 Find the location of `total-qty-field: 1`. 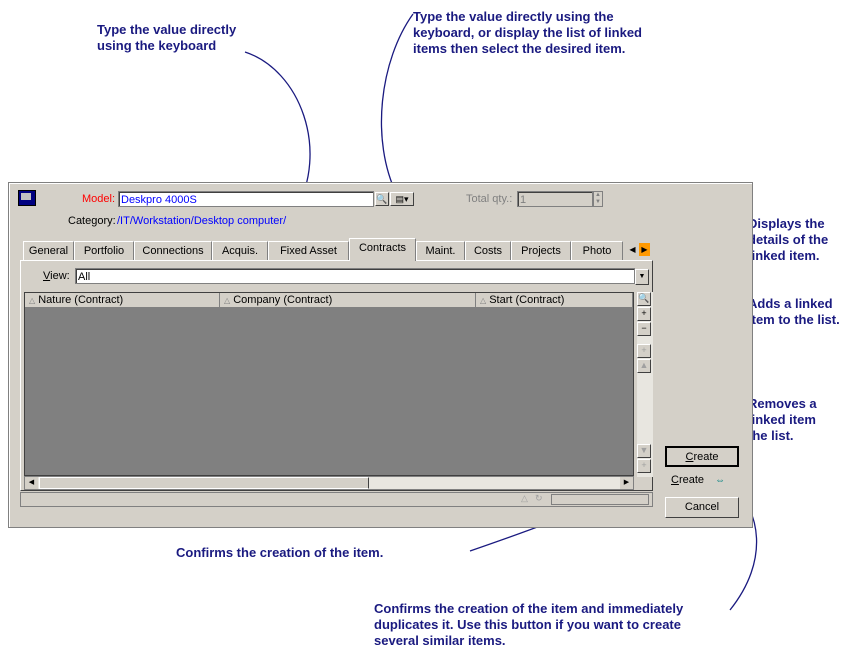

total-qty-field: 1 is located at coordinates (555, 199).